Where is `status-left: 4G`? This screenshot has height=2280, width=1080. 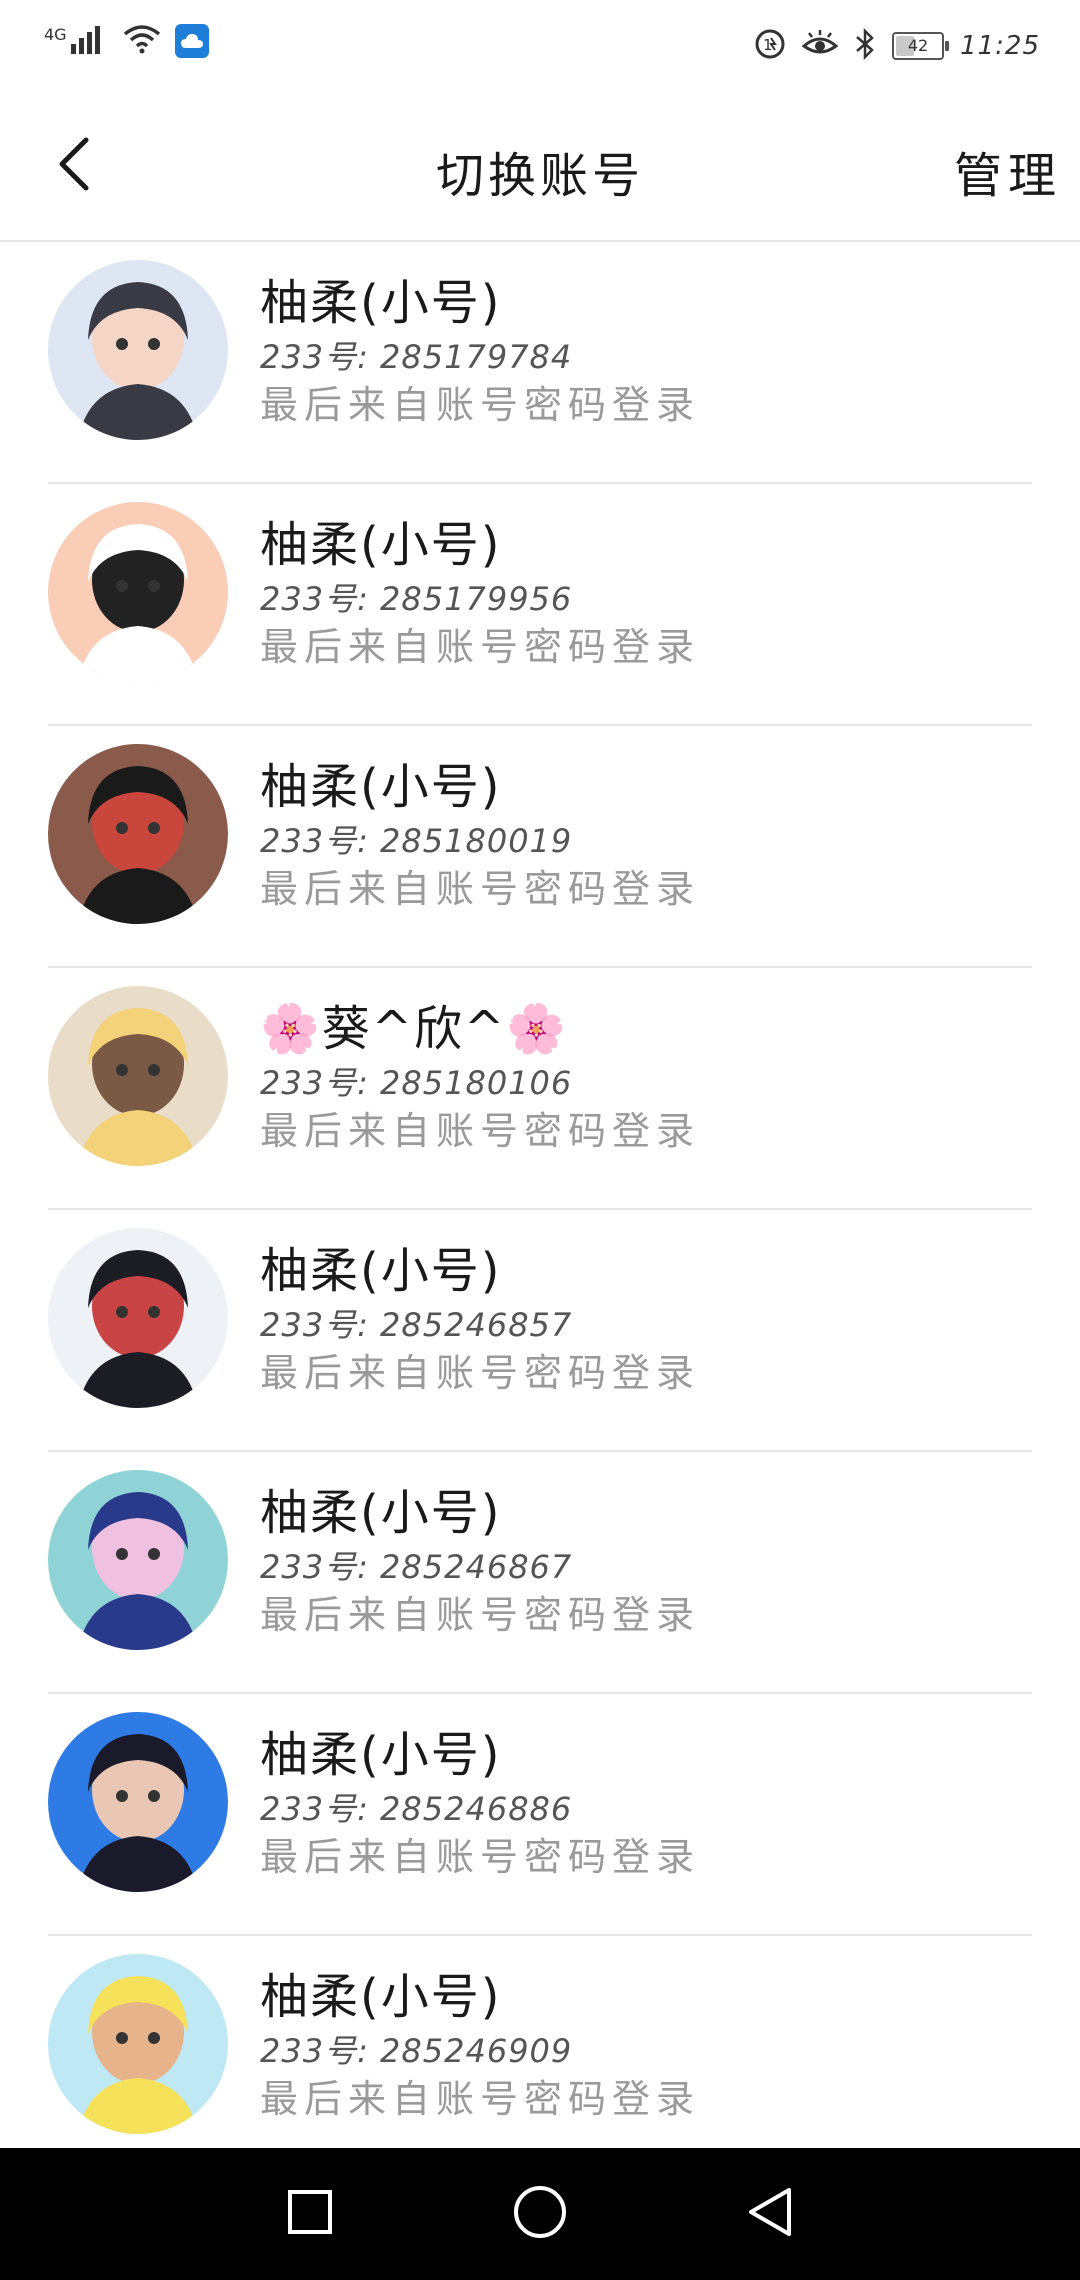 status-left: 4G is located at coordinates (126, 41).